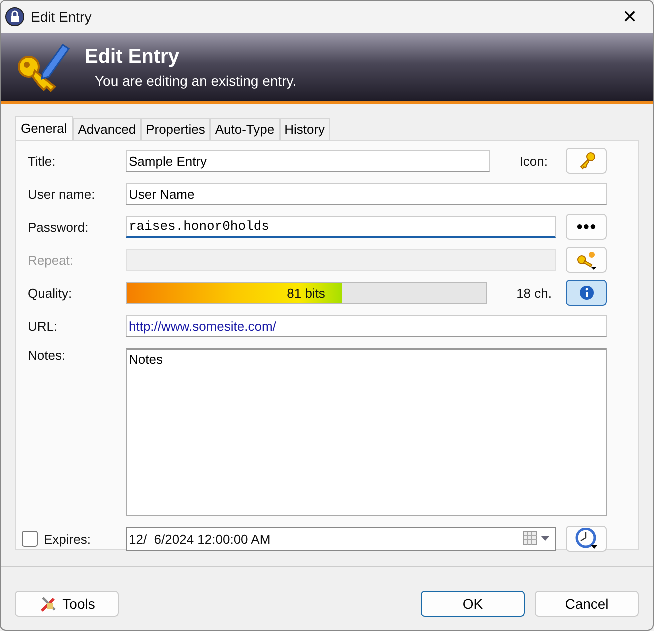 This screenshot has width=654, height=631. I want to click on field-label: Quality:, so click(51, 293).